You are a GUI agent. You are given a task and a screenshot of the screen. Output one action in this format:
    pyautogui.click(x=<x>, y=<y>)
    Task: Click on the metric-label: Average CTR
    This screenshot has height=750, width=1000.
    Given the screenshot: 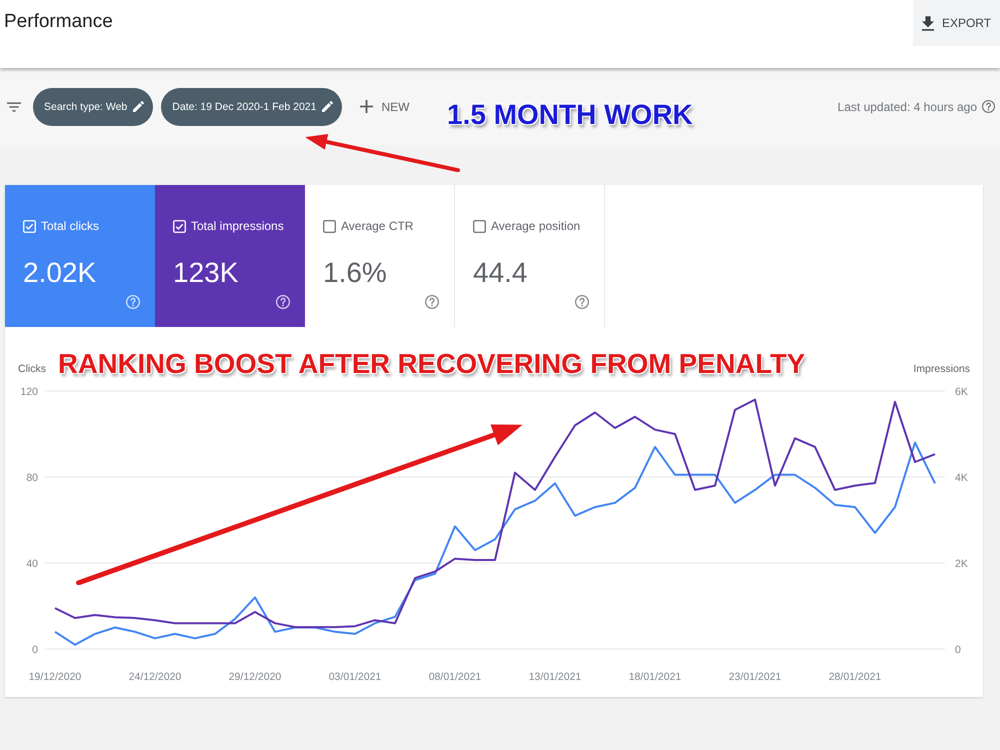 What is the action you would take?
    pyautogui.click(x=377, y=226)
    